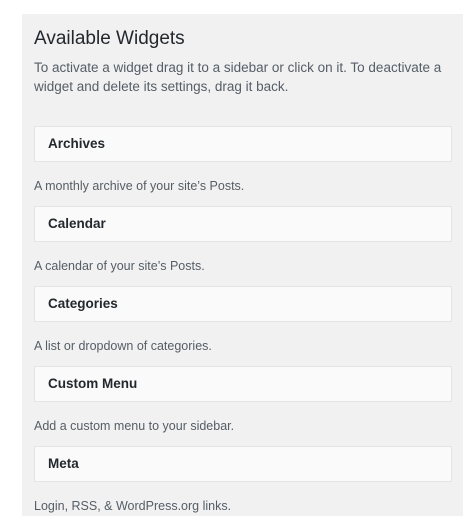  What do you see at coordinates (119, 266) in the screenshot?
I see `widget-description: A calendar of your site’s Posts.` at bounding box center [119, 266].